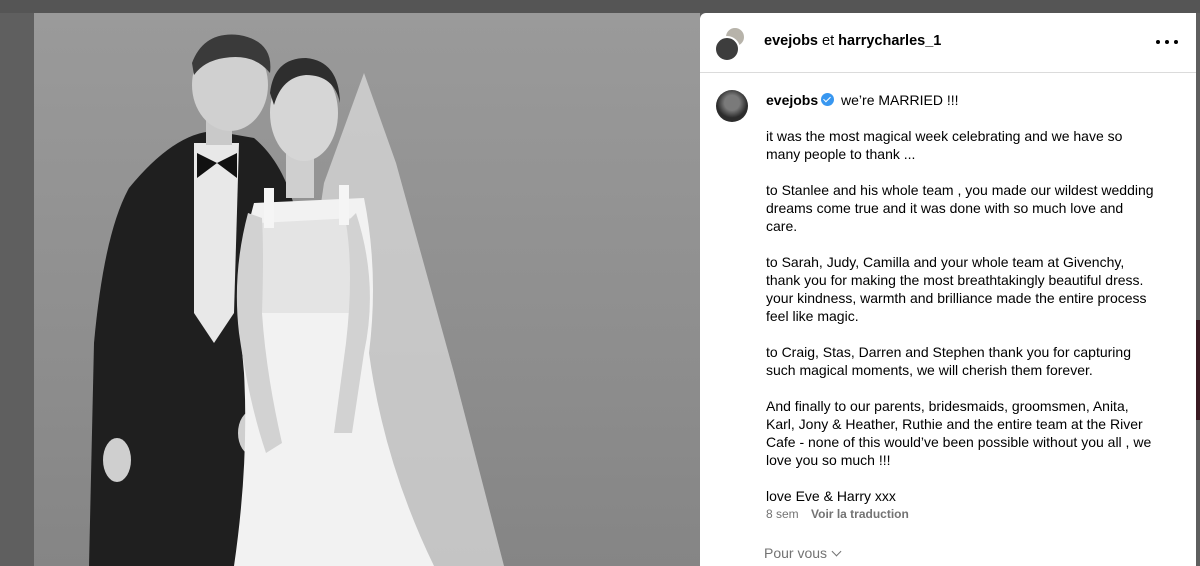 This screenshot has height=566, width=1200. I want to click on author-link-harrycharles: harrycharles_1, so click(889, 41).